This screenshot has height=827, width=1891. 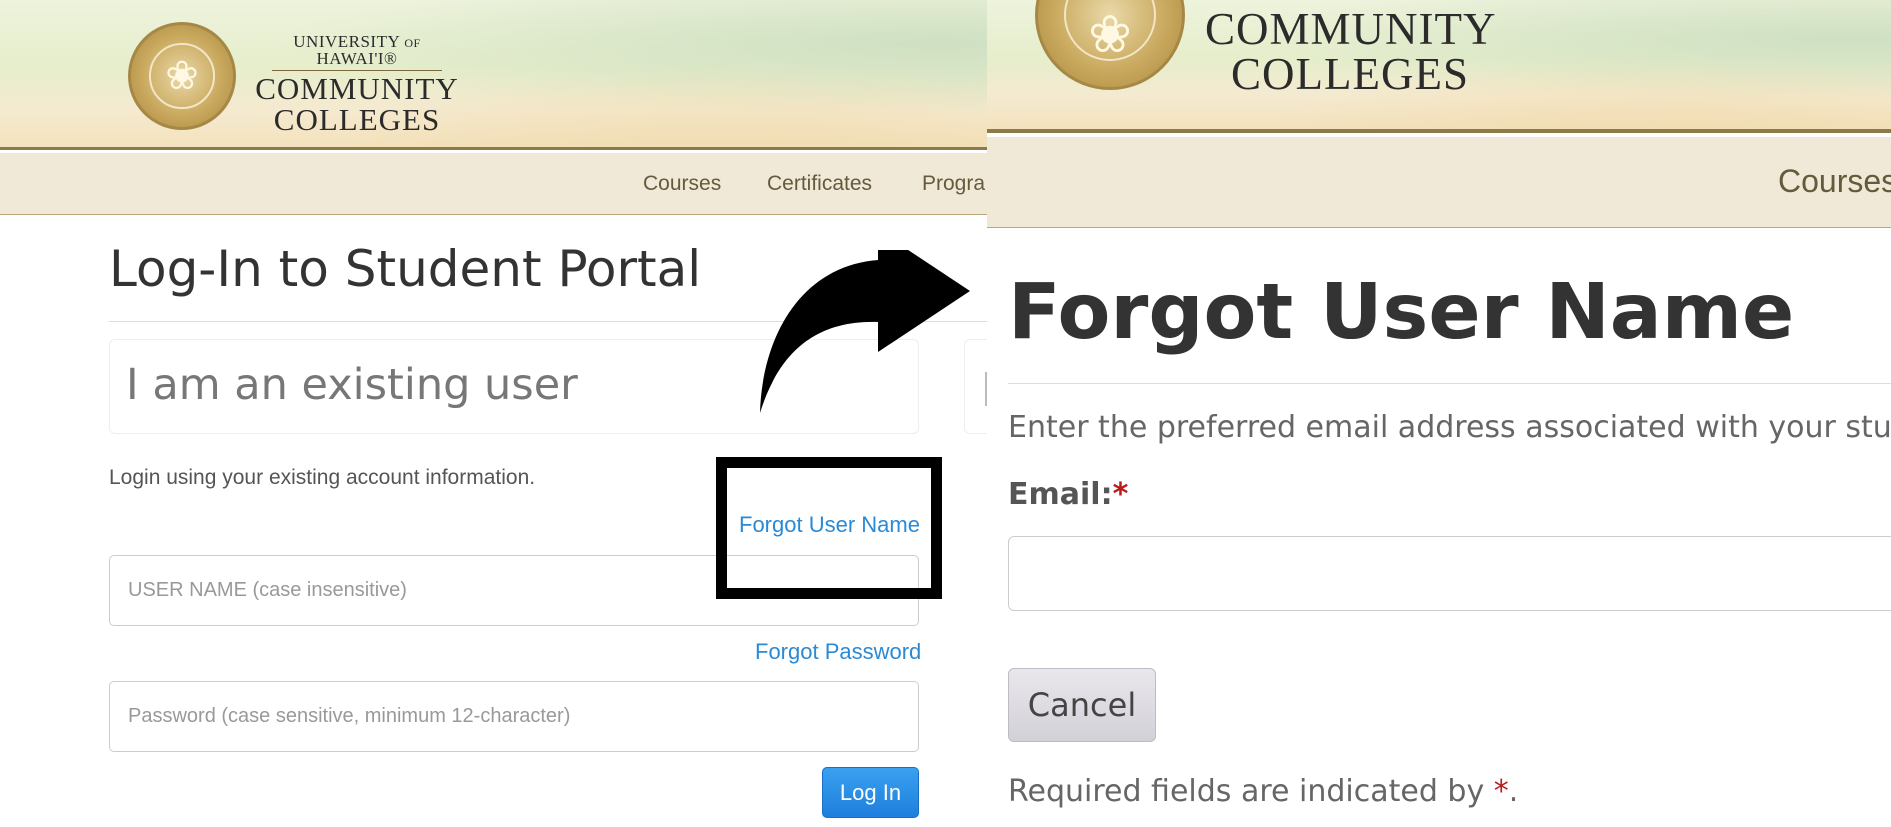 I want to click on existing-user-panel: I am an existing user, so click(x=514, y=386).